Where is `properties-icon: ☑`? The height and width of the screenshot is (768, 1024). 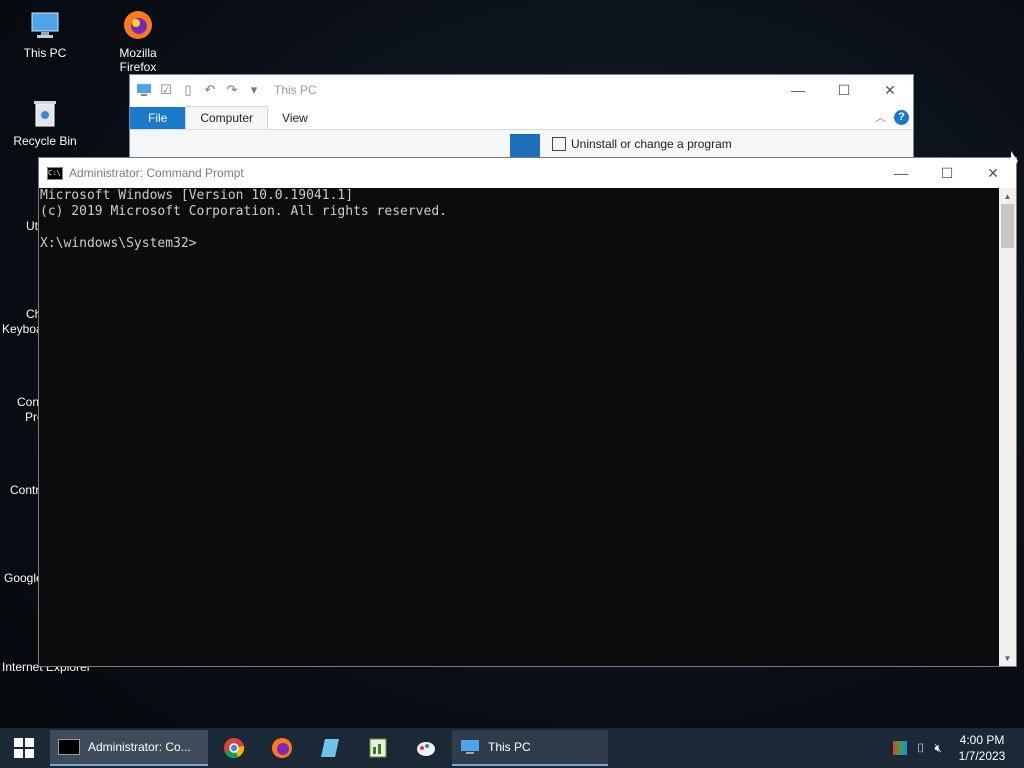 properties-icon: ☑ is located at coordinates (166, 90).